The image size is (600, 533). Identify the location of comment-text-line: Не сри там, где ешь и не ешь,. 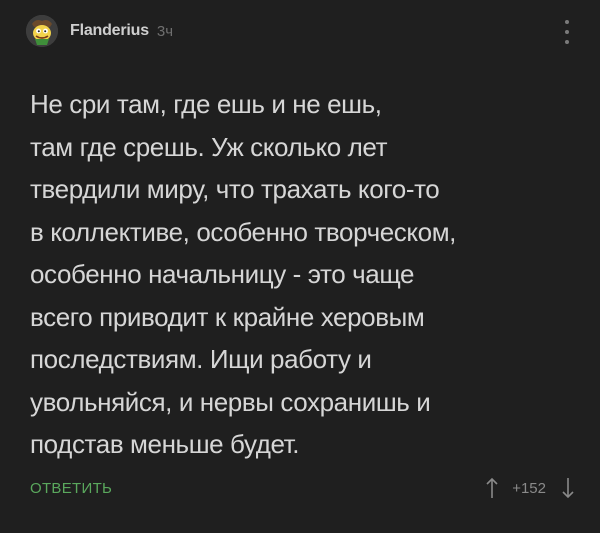
(206, 104).